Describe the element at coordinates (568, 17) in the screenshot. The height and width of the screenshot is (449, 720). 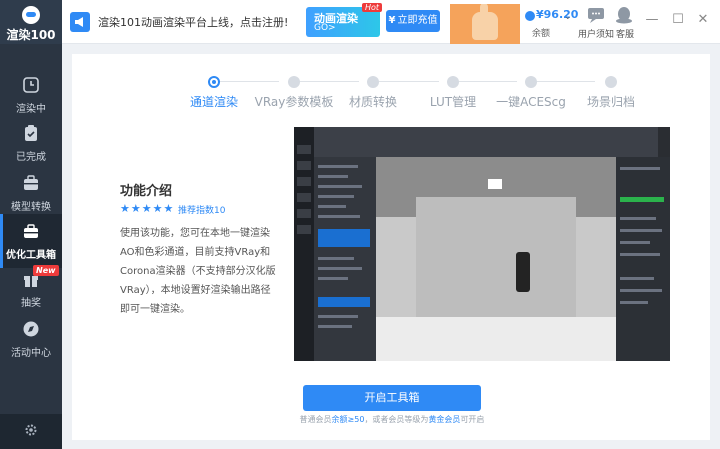
I see `chevron-down-icon: ⌄` at that location.